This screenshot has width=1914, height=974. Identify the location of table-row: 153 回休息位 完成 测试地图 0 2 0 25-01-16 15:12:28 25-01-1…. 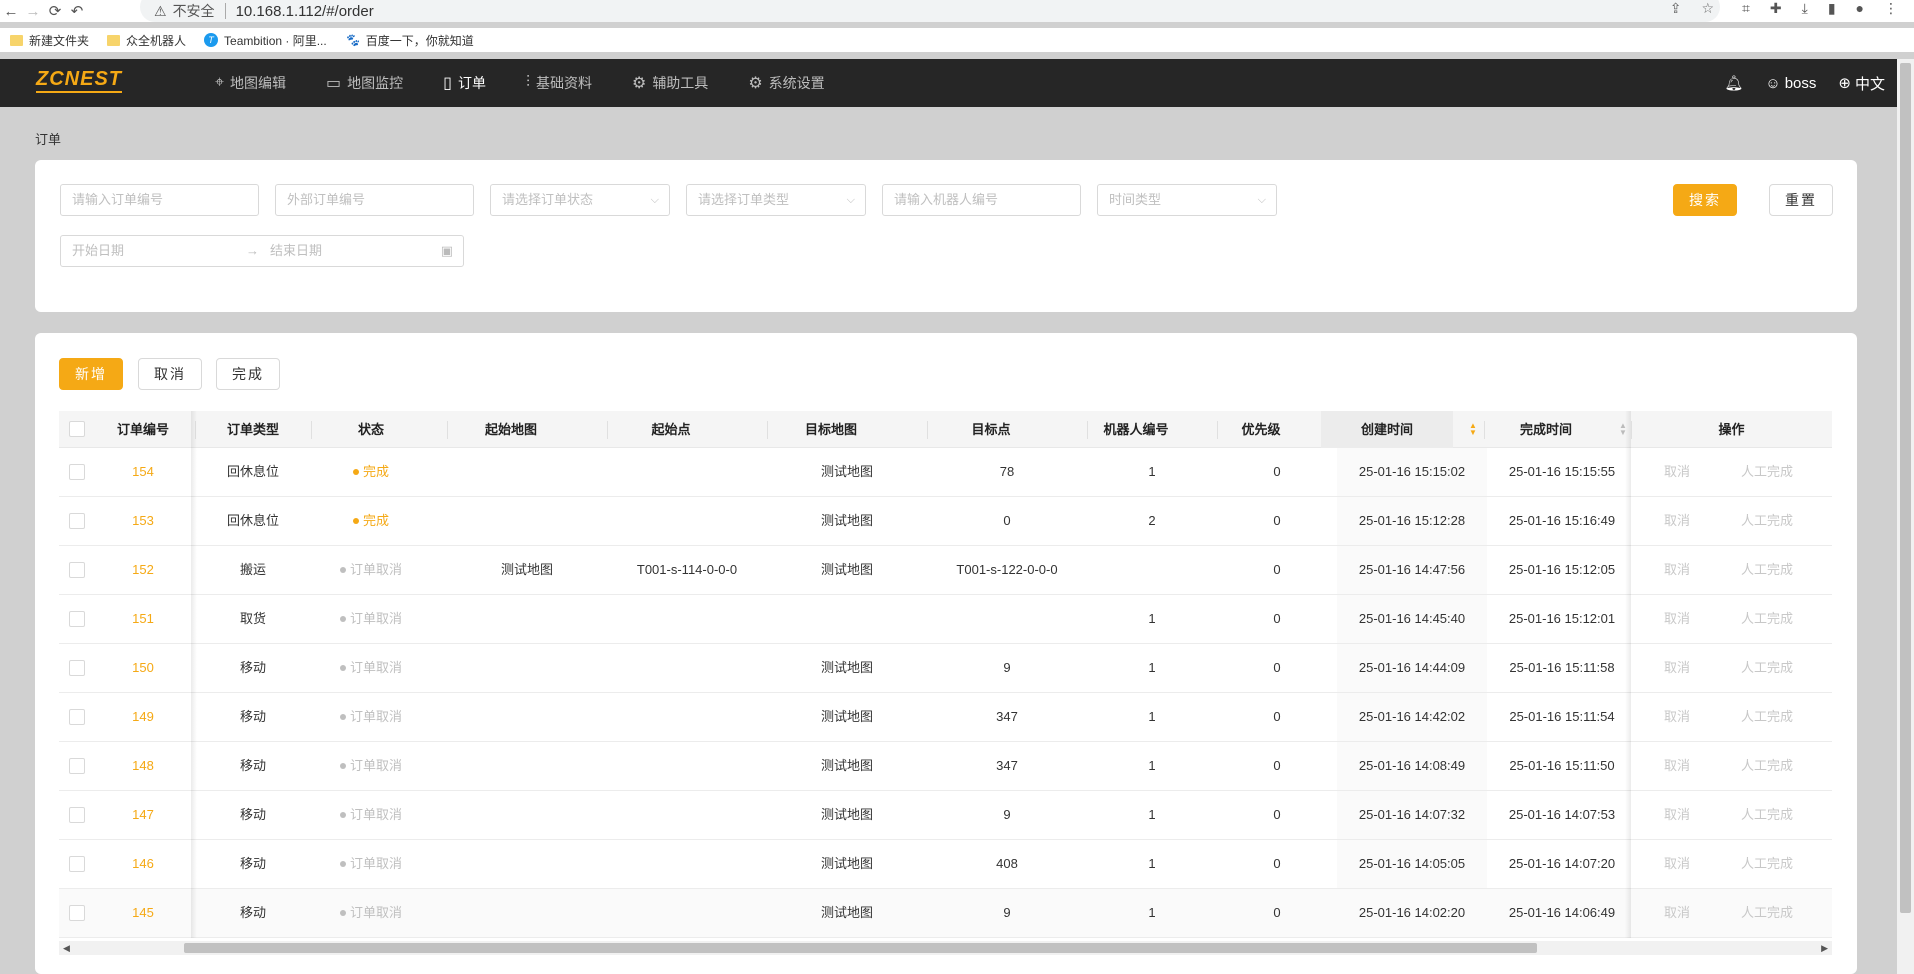
(945, 521).